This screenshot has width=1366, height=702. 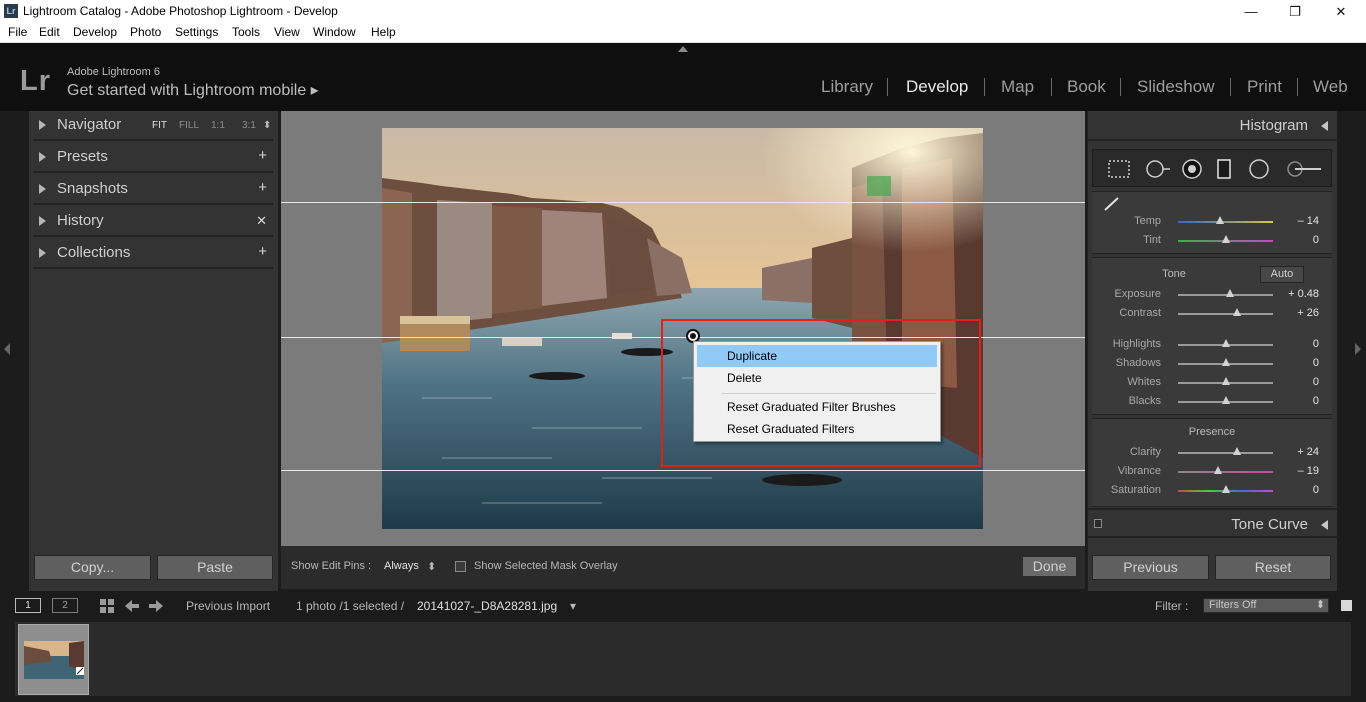 I want to click on auto-tone-button: Auto, so click(x=1282, y=274).